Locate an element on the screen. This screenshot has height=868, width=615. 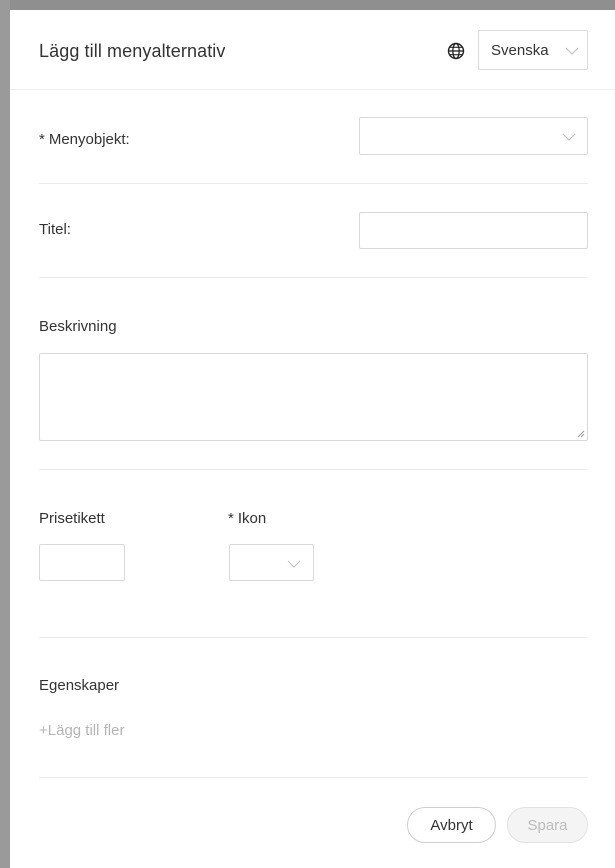
resize-handle-icon is located at coordinates (581, 434).